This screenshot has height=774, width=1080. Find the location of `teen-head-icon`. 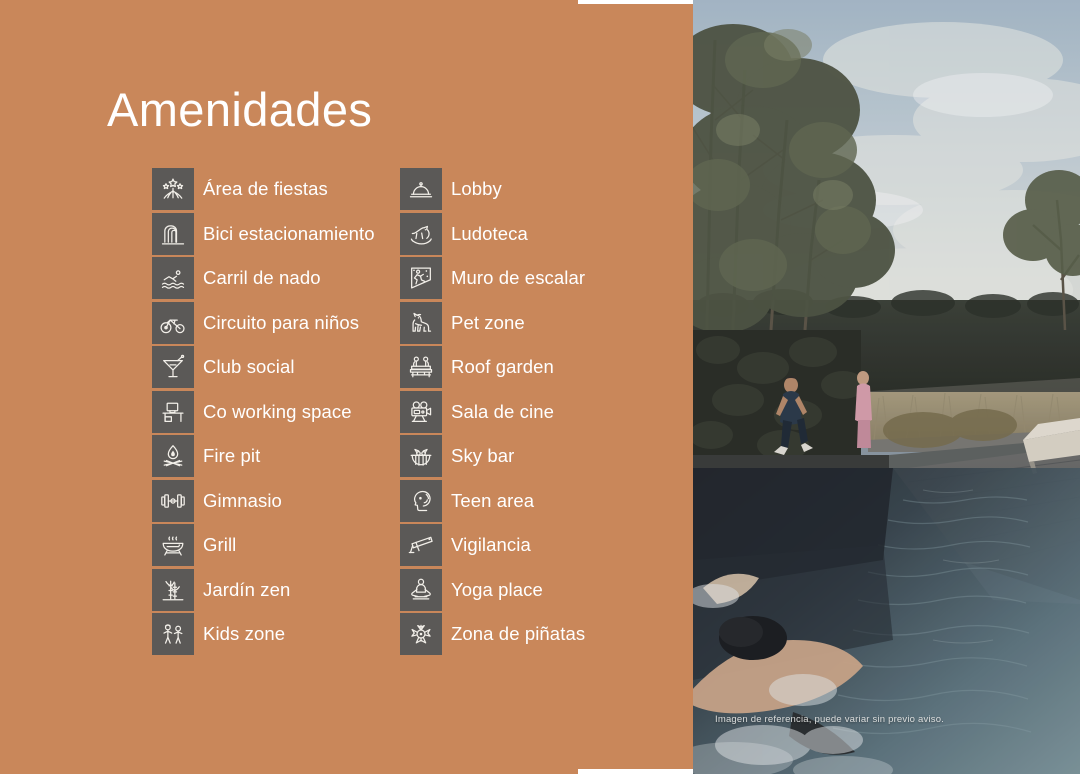

teen-head-icon is located at coordinates (421, 500).